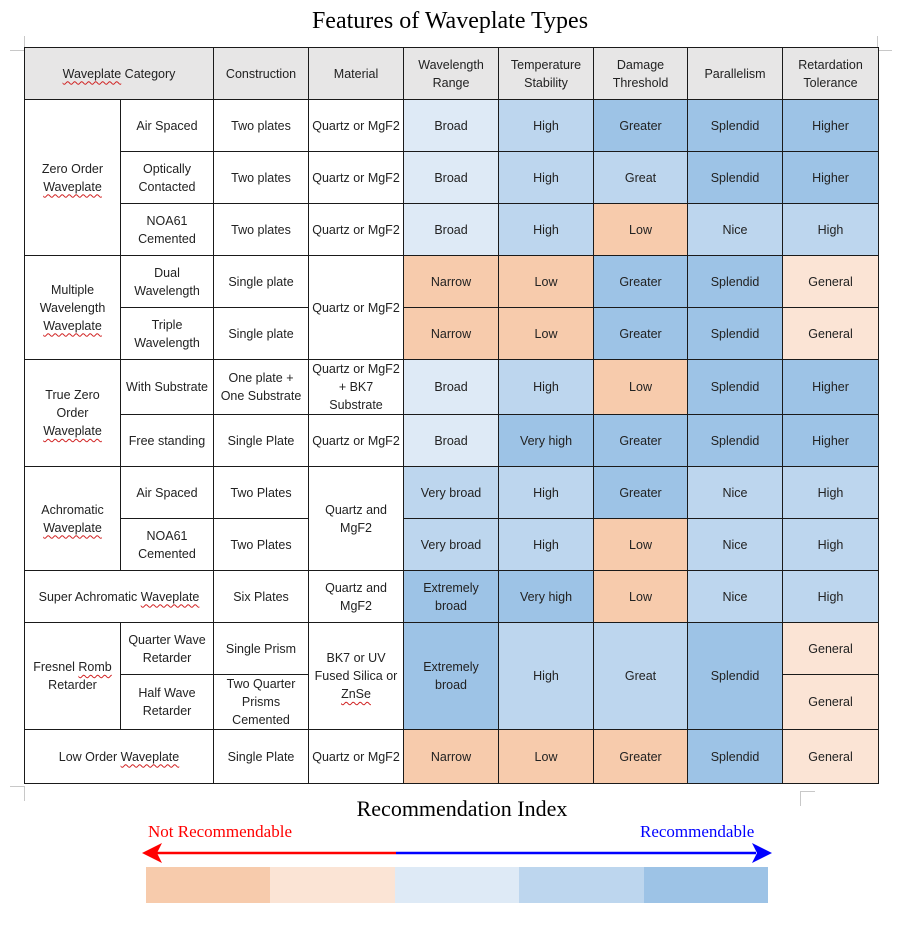 This screenshot has height=930, width=900. What do you see at coordinates (220, 831) in the screenshot?
I see `legend-not-recommendable-label: Not Recommendable` at bounding box center [220, 831].